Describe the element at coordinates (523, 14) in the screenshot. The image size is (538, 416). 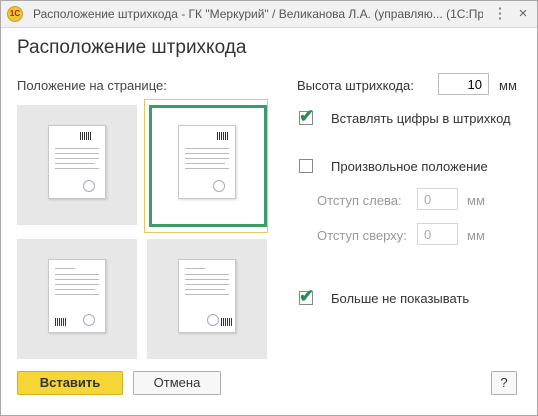
I see `close-icon: ×` at that location.